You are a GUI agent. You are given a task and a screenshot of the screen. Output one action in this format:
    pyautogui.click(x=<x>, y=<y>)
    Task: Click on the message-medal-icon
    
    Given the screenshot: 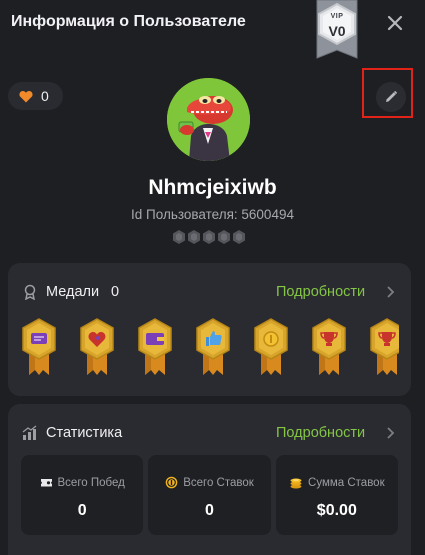 What is the action you would take?
    pyautogui.click(x=39, y=347)
    